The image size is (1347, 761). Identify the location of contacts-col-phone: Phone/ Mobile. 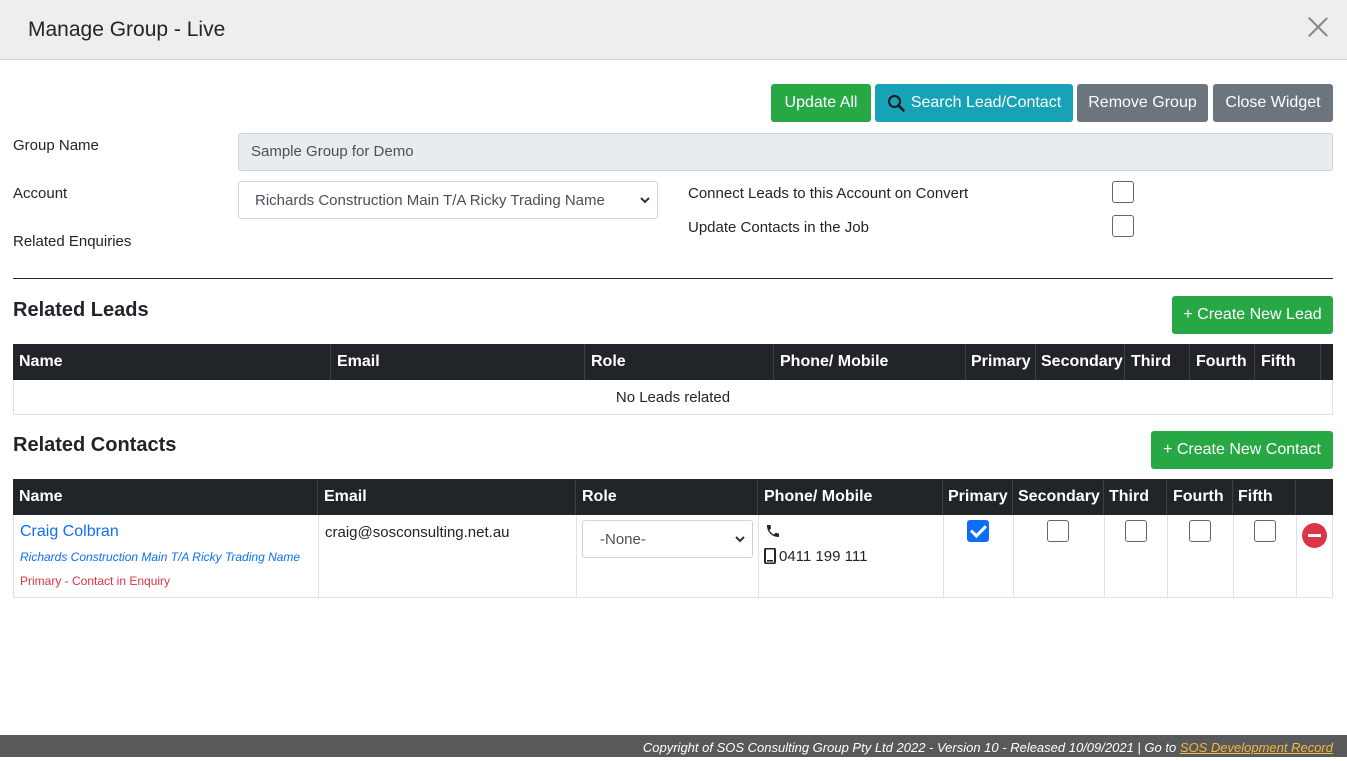
(850, 497).